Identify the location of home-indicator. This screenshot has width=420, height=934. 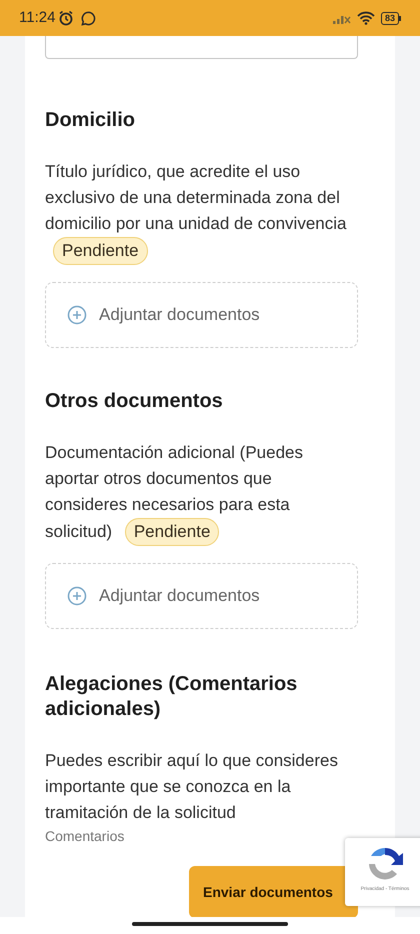
(210, 924).